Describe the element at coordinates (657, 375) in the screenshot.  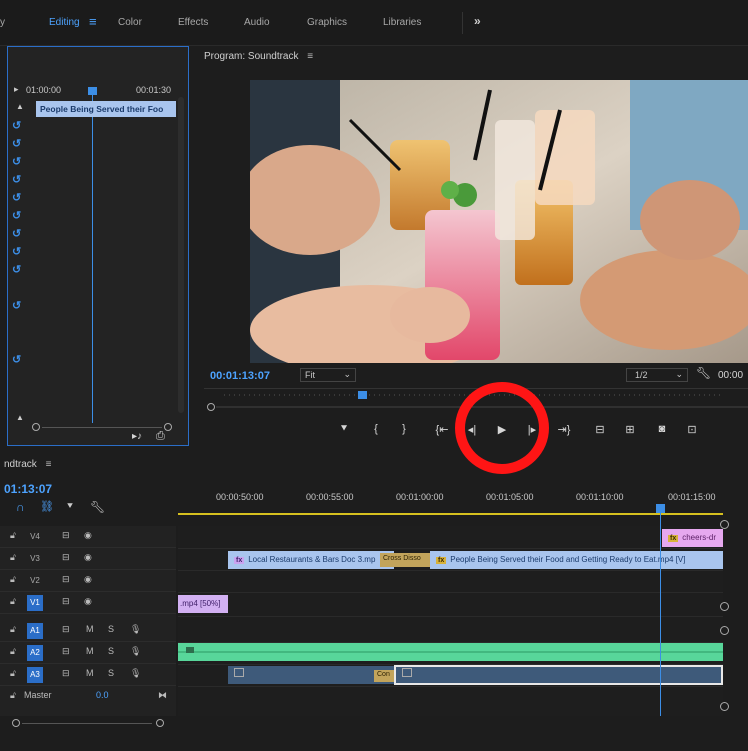
I see `resolution-dropdown: 1/2 ⌄` at that location.